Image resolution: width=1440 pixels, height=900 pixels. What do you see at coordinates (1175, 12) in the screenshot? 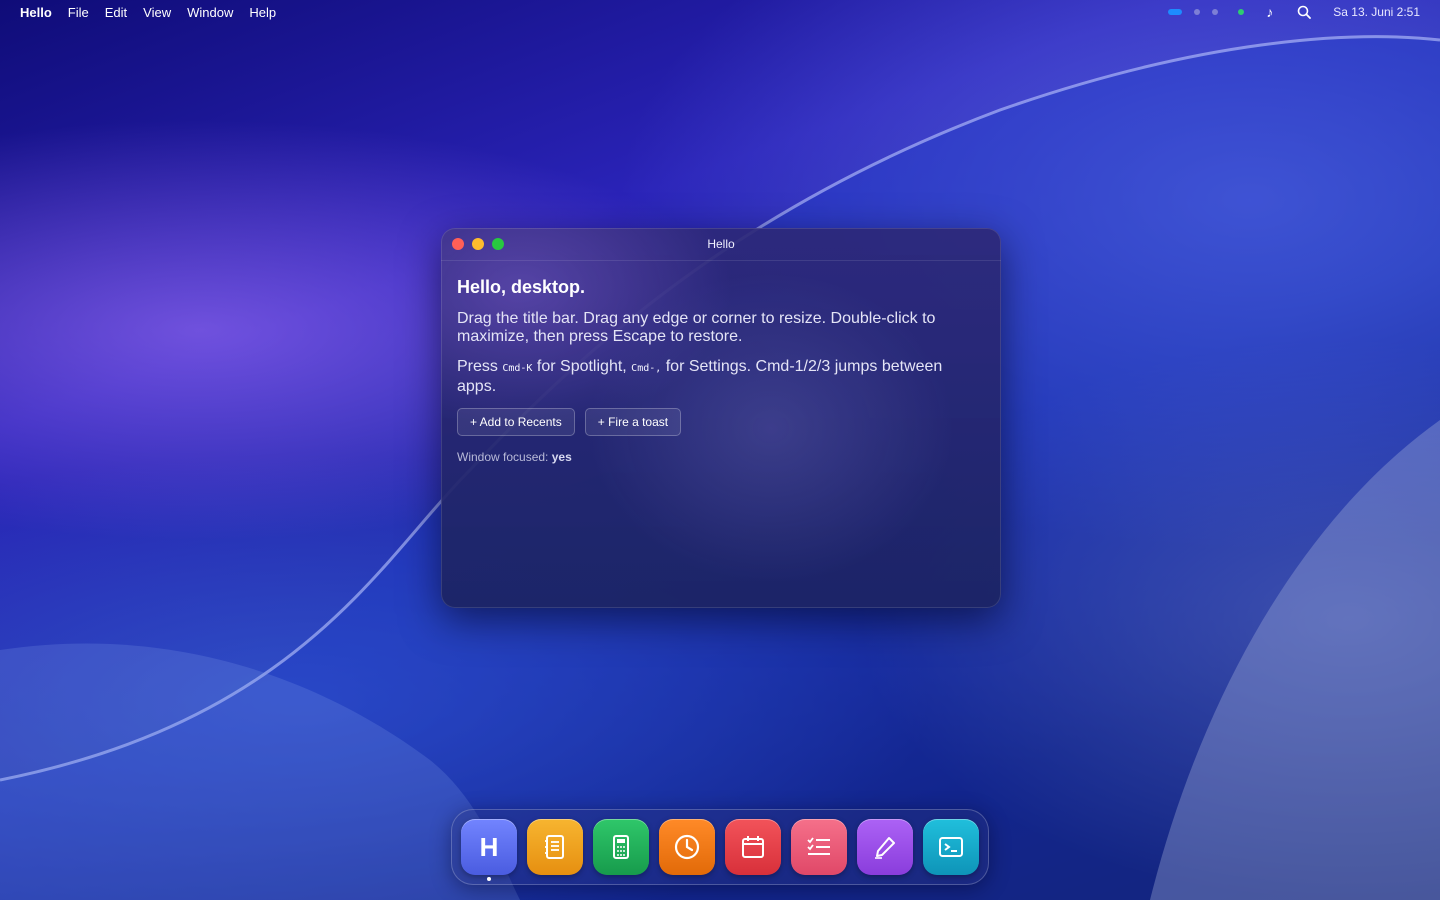
I see `space-indicator-active` at bounding box center [1175, 12].